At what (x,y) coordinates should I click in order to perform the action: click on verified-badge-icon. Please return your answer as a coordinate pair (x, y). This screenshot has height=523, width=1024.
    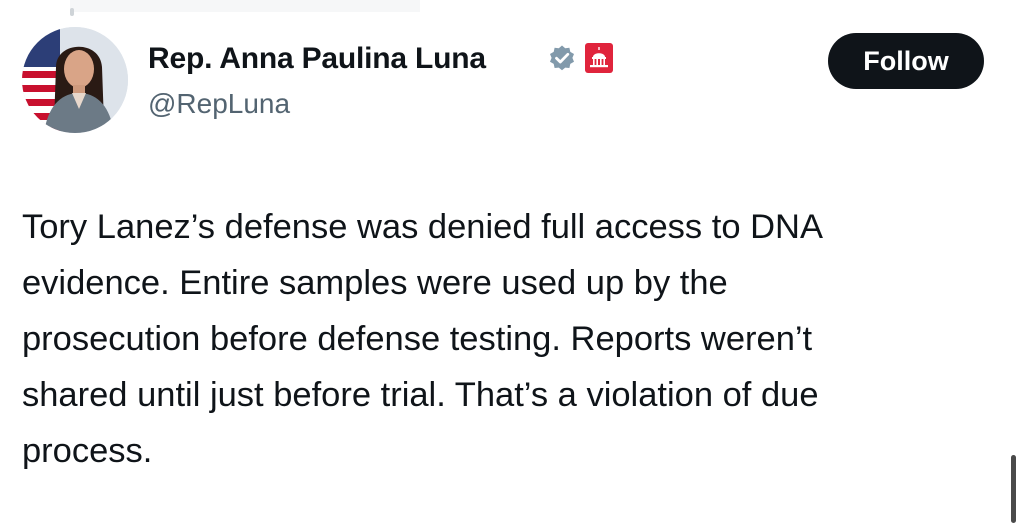
    Looking at the image, I should click on (562, 60).